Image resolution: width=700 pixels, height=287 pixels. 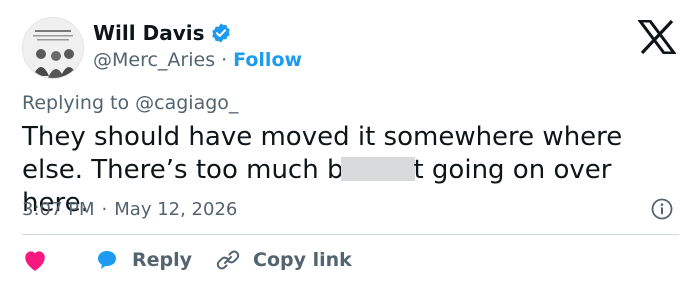 What do you see at coordinates (378, 169) in the screenshot?
I see `censor-blur` at bounding box center [378, 169].